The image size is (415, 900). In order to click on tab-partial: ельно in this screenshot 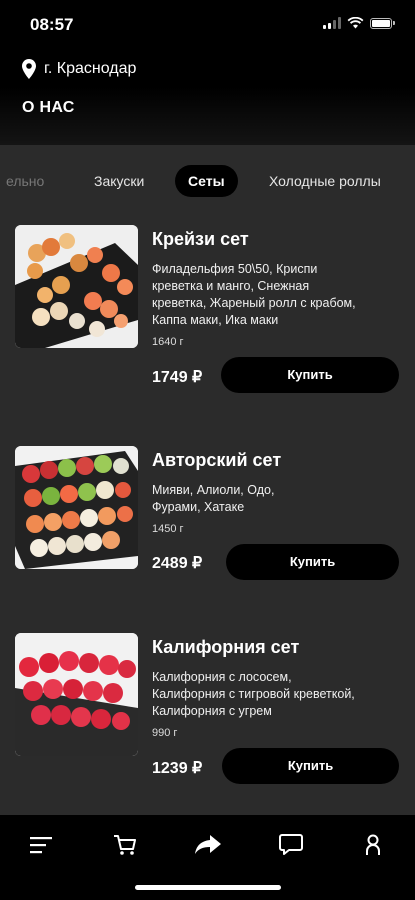, I will do `click(25, 181)`.